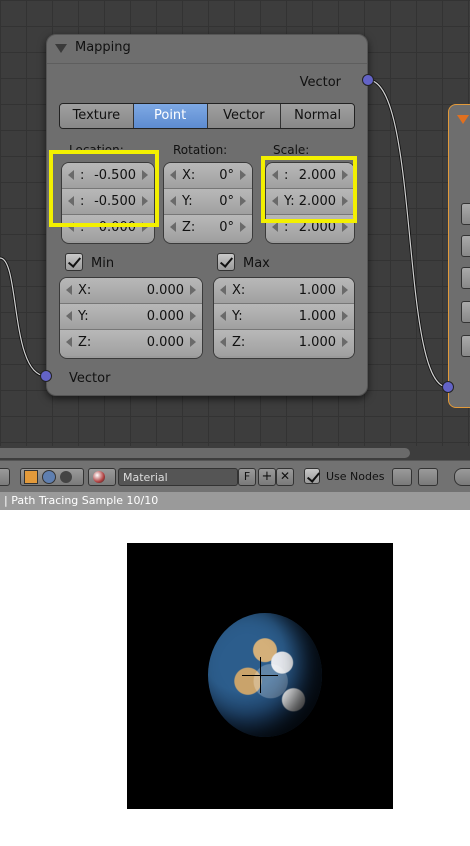 The height and width of the screenshot is (846, 470). Describe the element at coordinates (208, 176) in the screenshot. I see `rotation-x-field: X: 0°` at that location.